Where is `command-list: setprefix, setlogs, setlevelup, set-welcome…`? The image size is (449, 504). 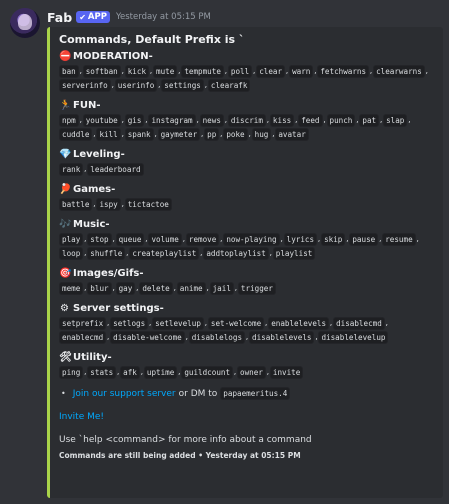
command-list: setprefix, setlogs, setlevelup, set-welcome… is located at coordinates (247, 330).